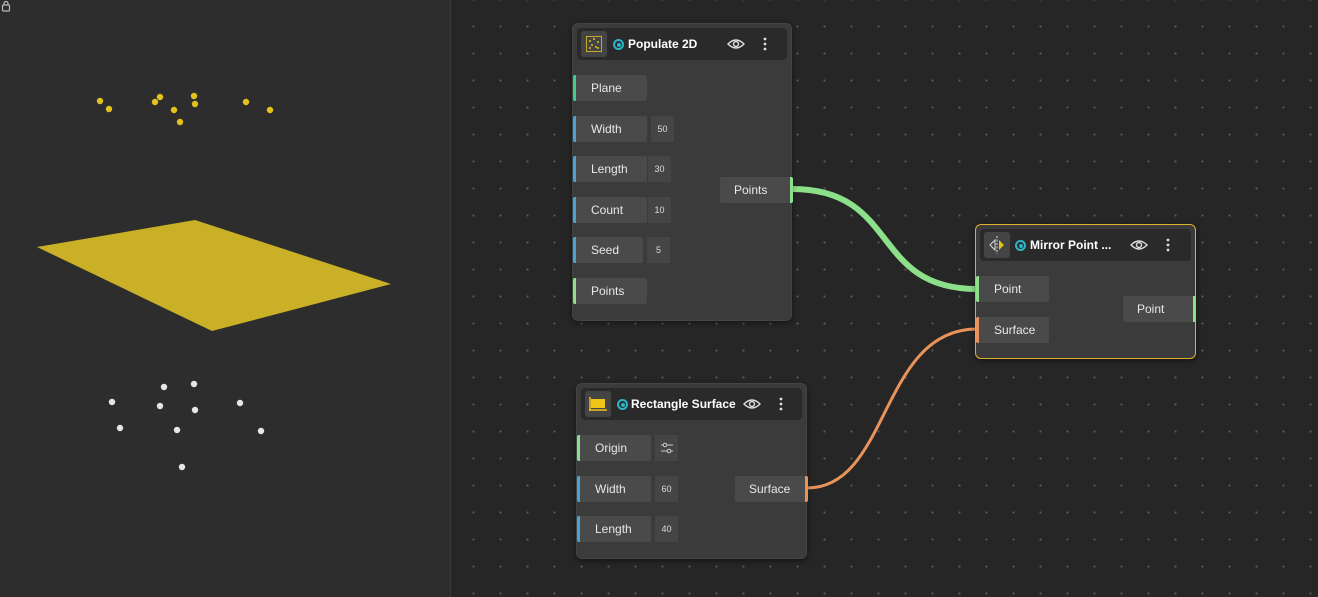 The width and height of the screenshot is (1318, 597). Describe the element at coordinates (605, 250) in the screenshot. I see `port-label: Seed` at that location.